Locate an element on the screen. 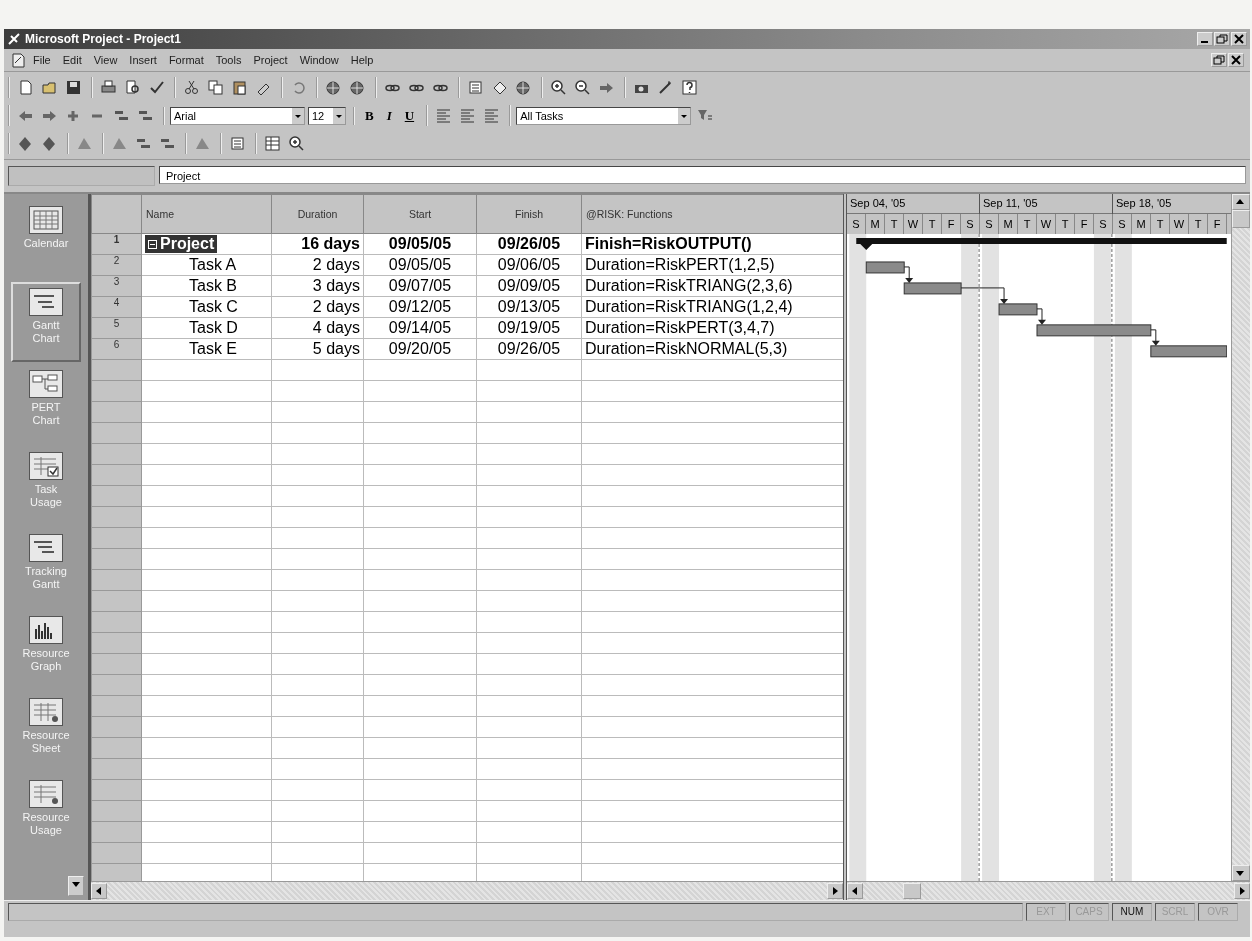 This screenshot has height=941, width=1252. window-title: Microsoft Project - Project1 is located at coordinates (104, 39).